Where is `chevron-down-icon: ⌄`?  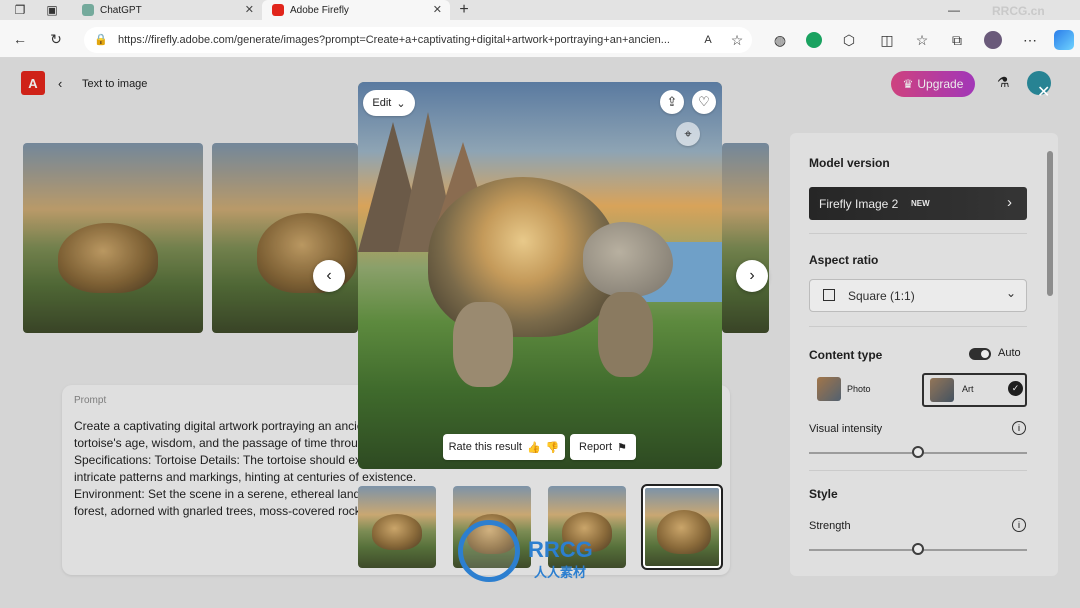 chevron-down-icon: ⌄ is located at coordinates (401, 103).